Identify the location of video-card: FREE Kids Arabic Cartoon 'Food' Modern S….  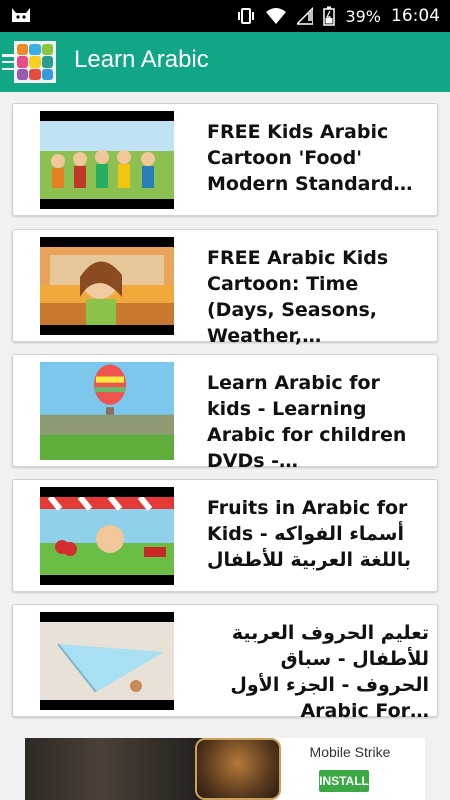
(225, 159).